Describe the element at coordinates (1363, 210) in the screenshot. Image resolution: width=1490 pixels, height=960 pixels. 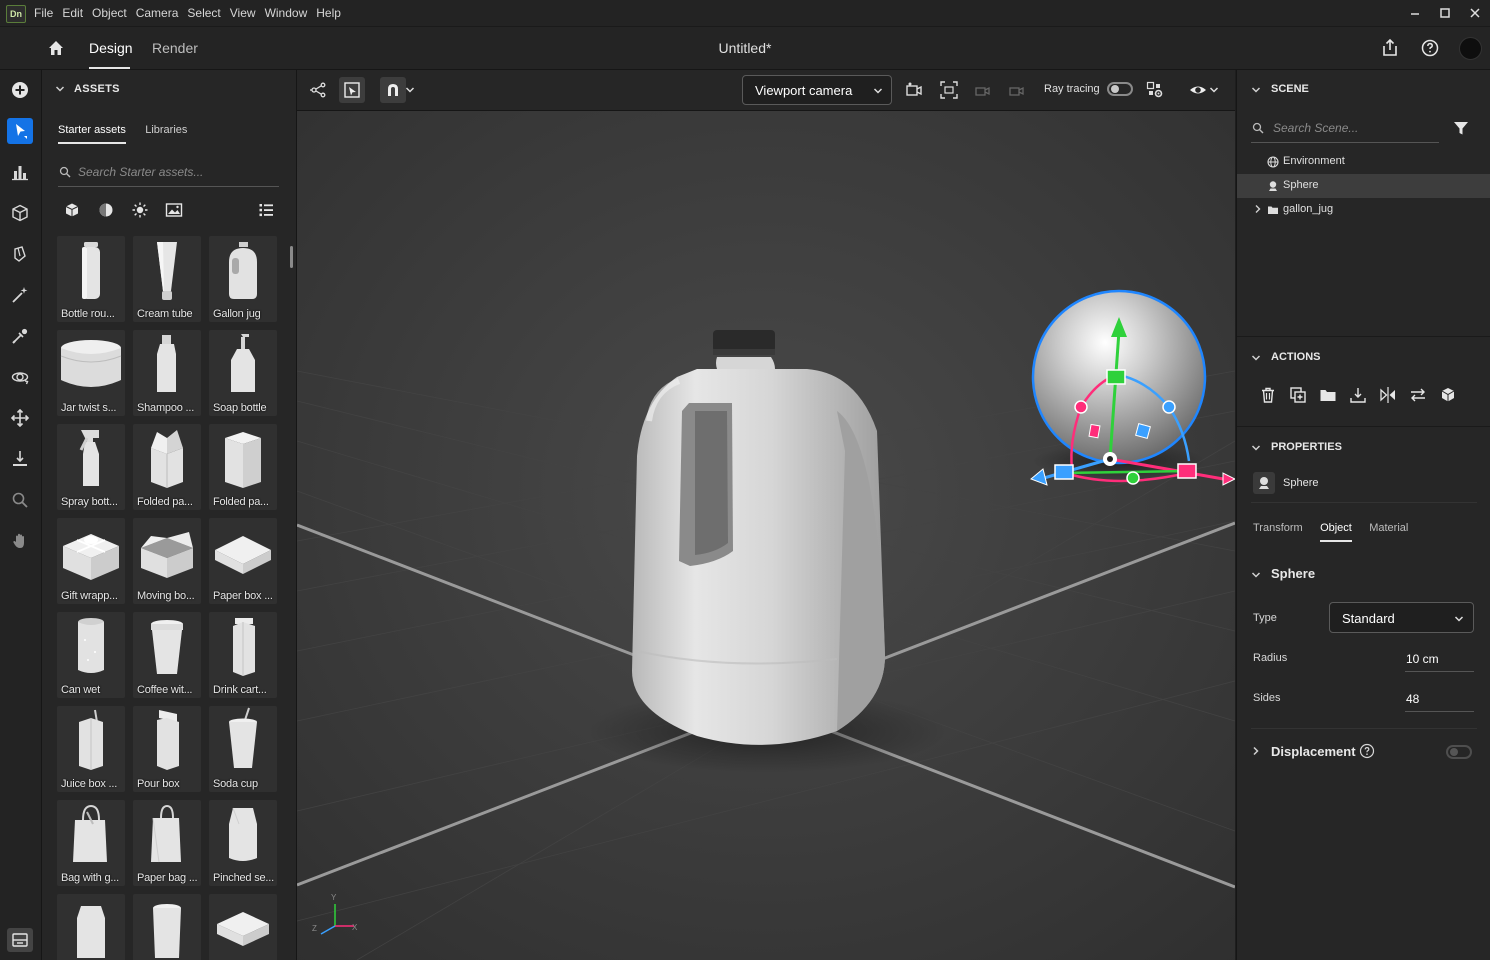
I see `scene-item-gallon-jug: gallon_jug` at that location.